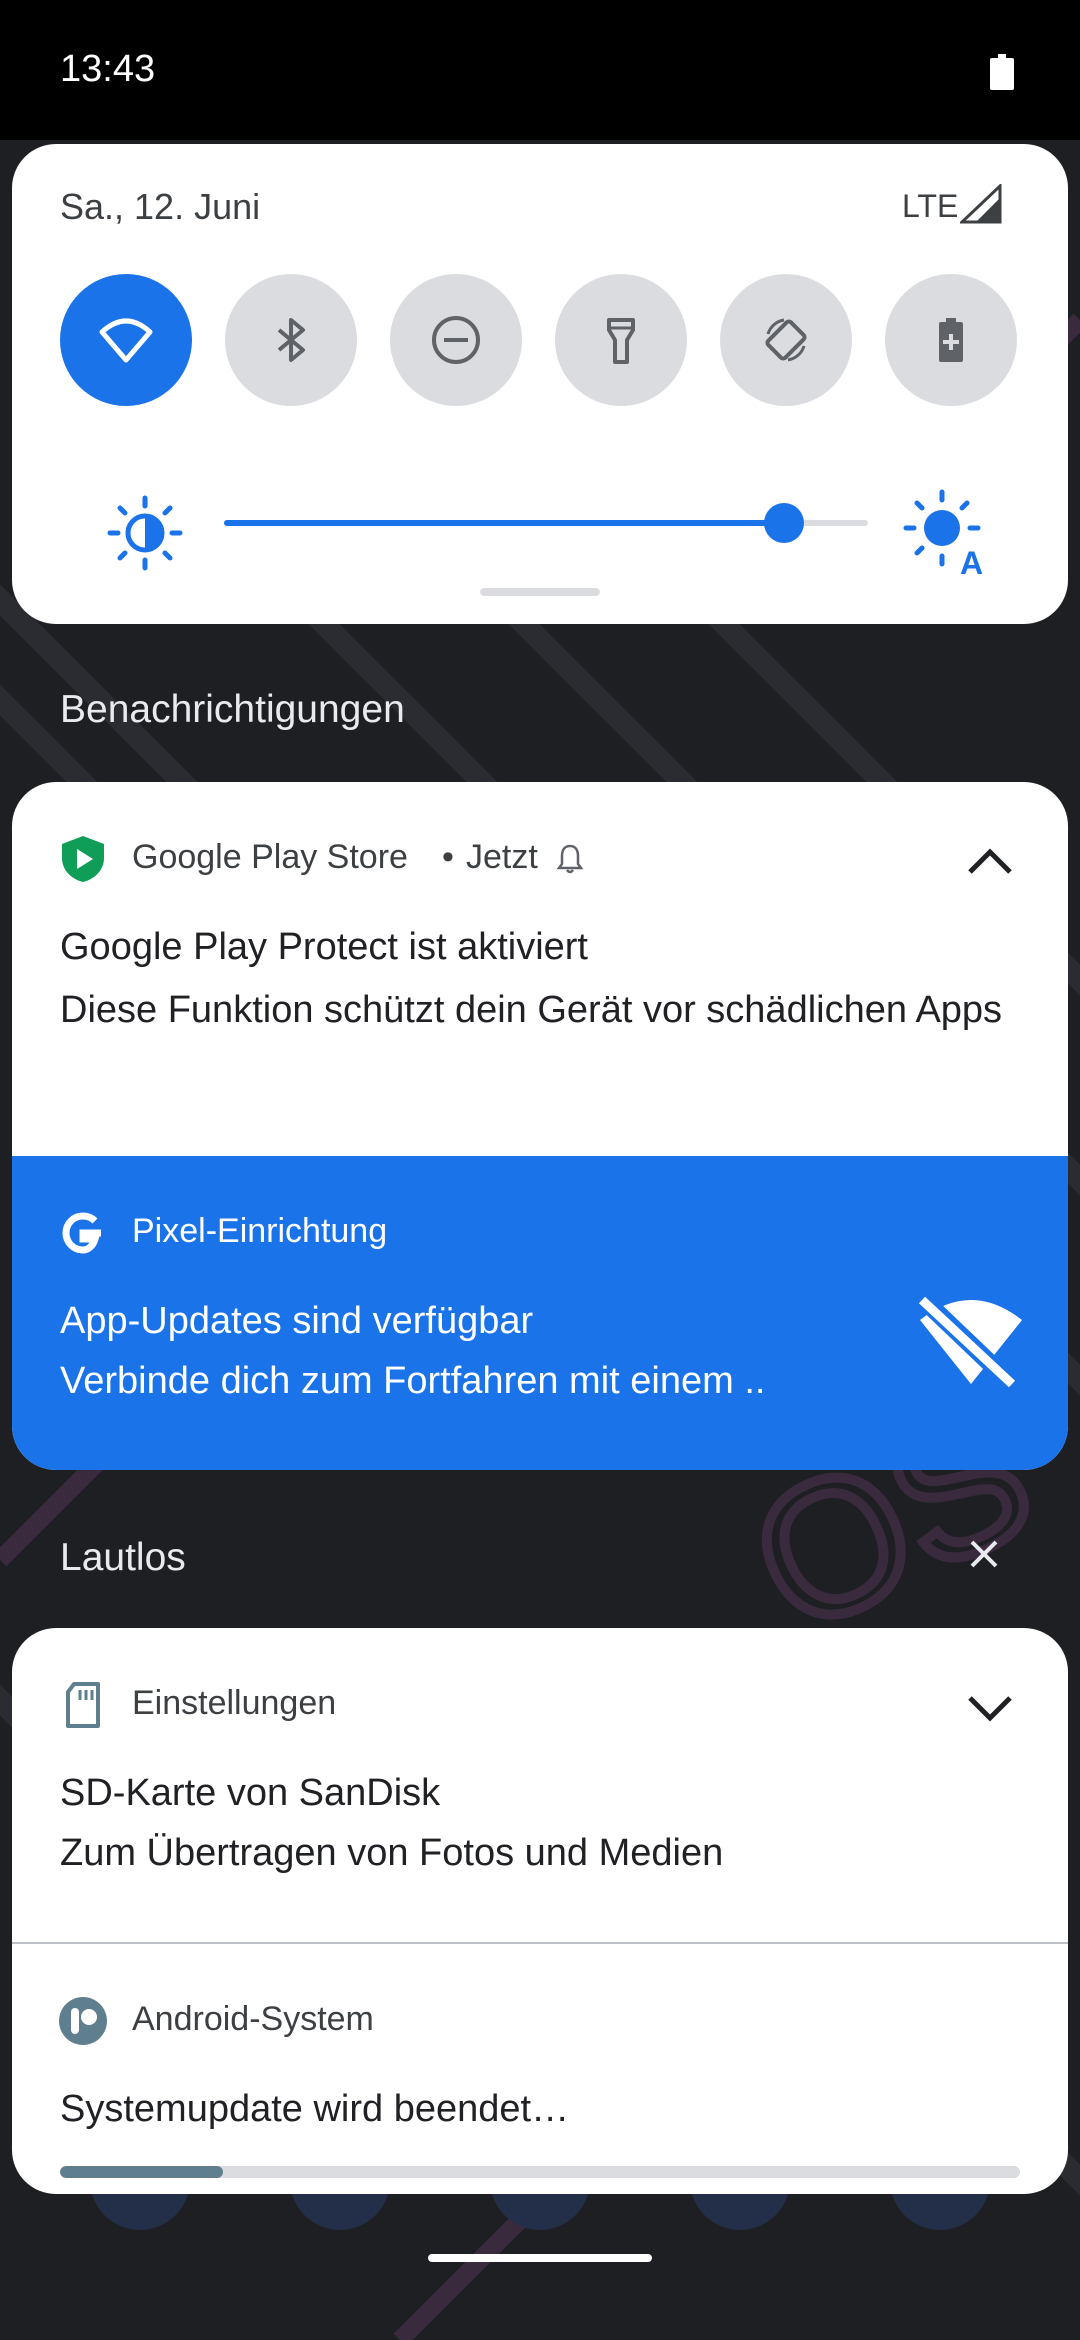 The height and width of the screenshot is (2340, 1080). What do you see at coordinates (981, 204) in the screenshot?
I see `signal-icon` at bounding box center [981, 204].